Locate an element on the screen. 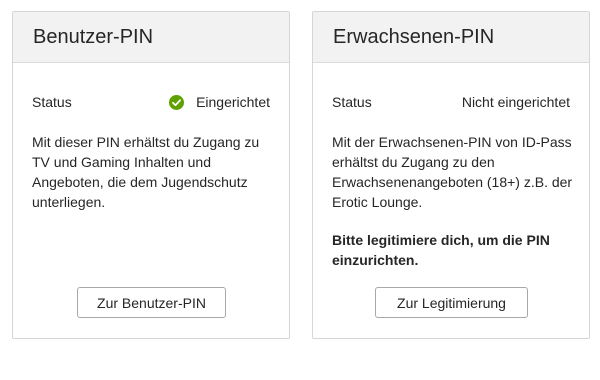 This screenshot has width=600, height=380. check-circle-icon is located at coordinates (177, 102).